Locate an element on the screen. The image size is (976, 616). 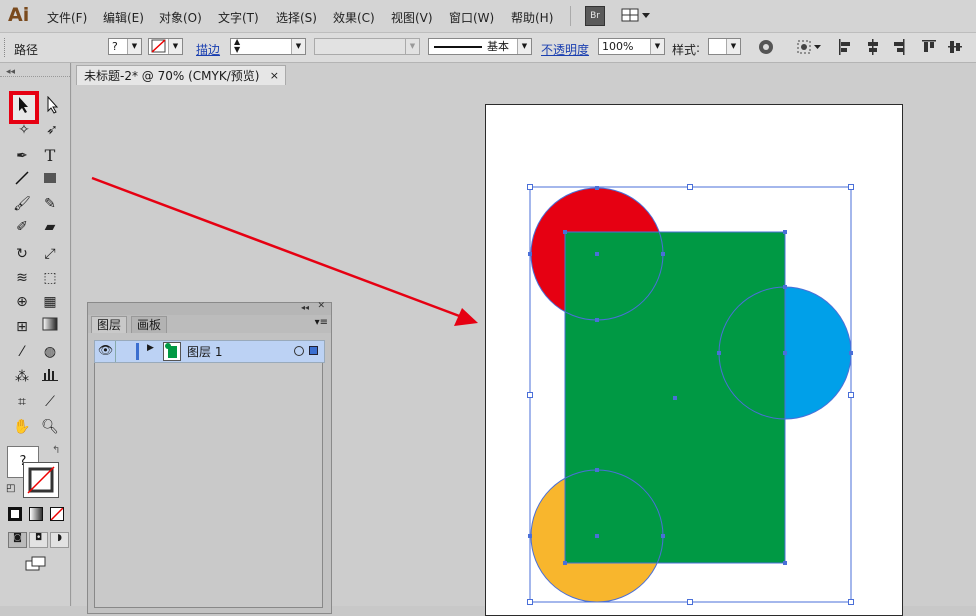
close-panel-icon: ✕ is located at coordinates (321, 306).